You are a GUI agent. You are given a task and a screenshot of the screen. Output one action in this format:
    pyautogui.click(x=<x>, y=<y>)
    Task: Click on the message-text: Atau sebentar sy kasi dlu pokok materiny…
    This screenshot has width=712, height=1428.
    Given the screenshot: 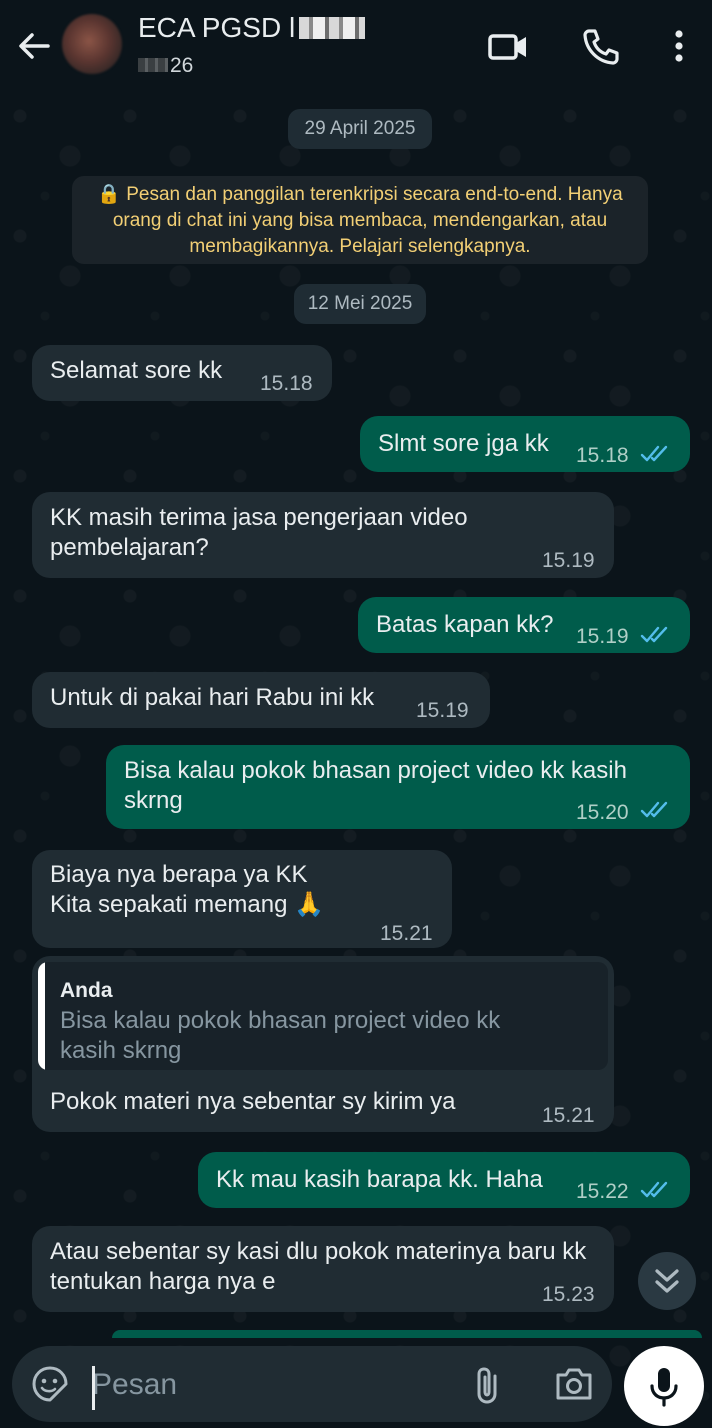 What is the action you would take?
    pyautogui.click(x=318, y=1266)
    